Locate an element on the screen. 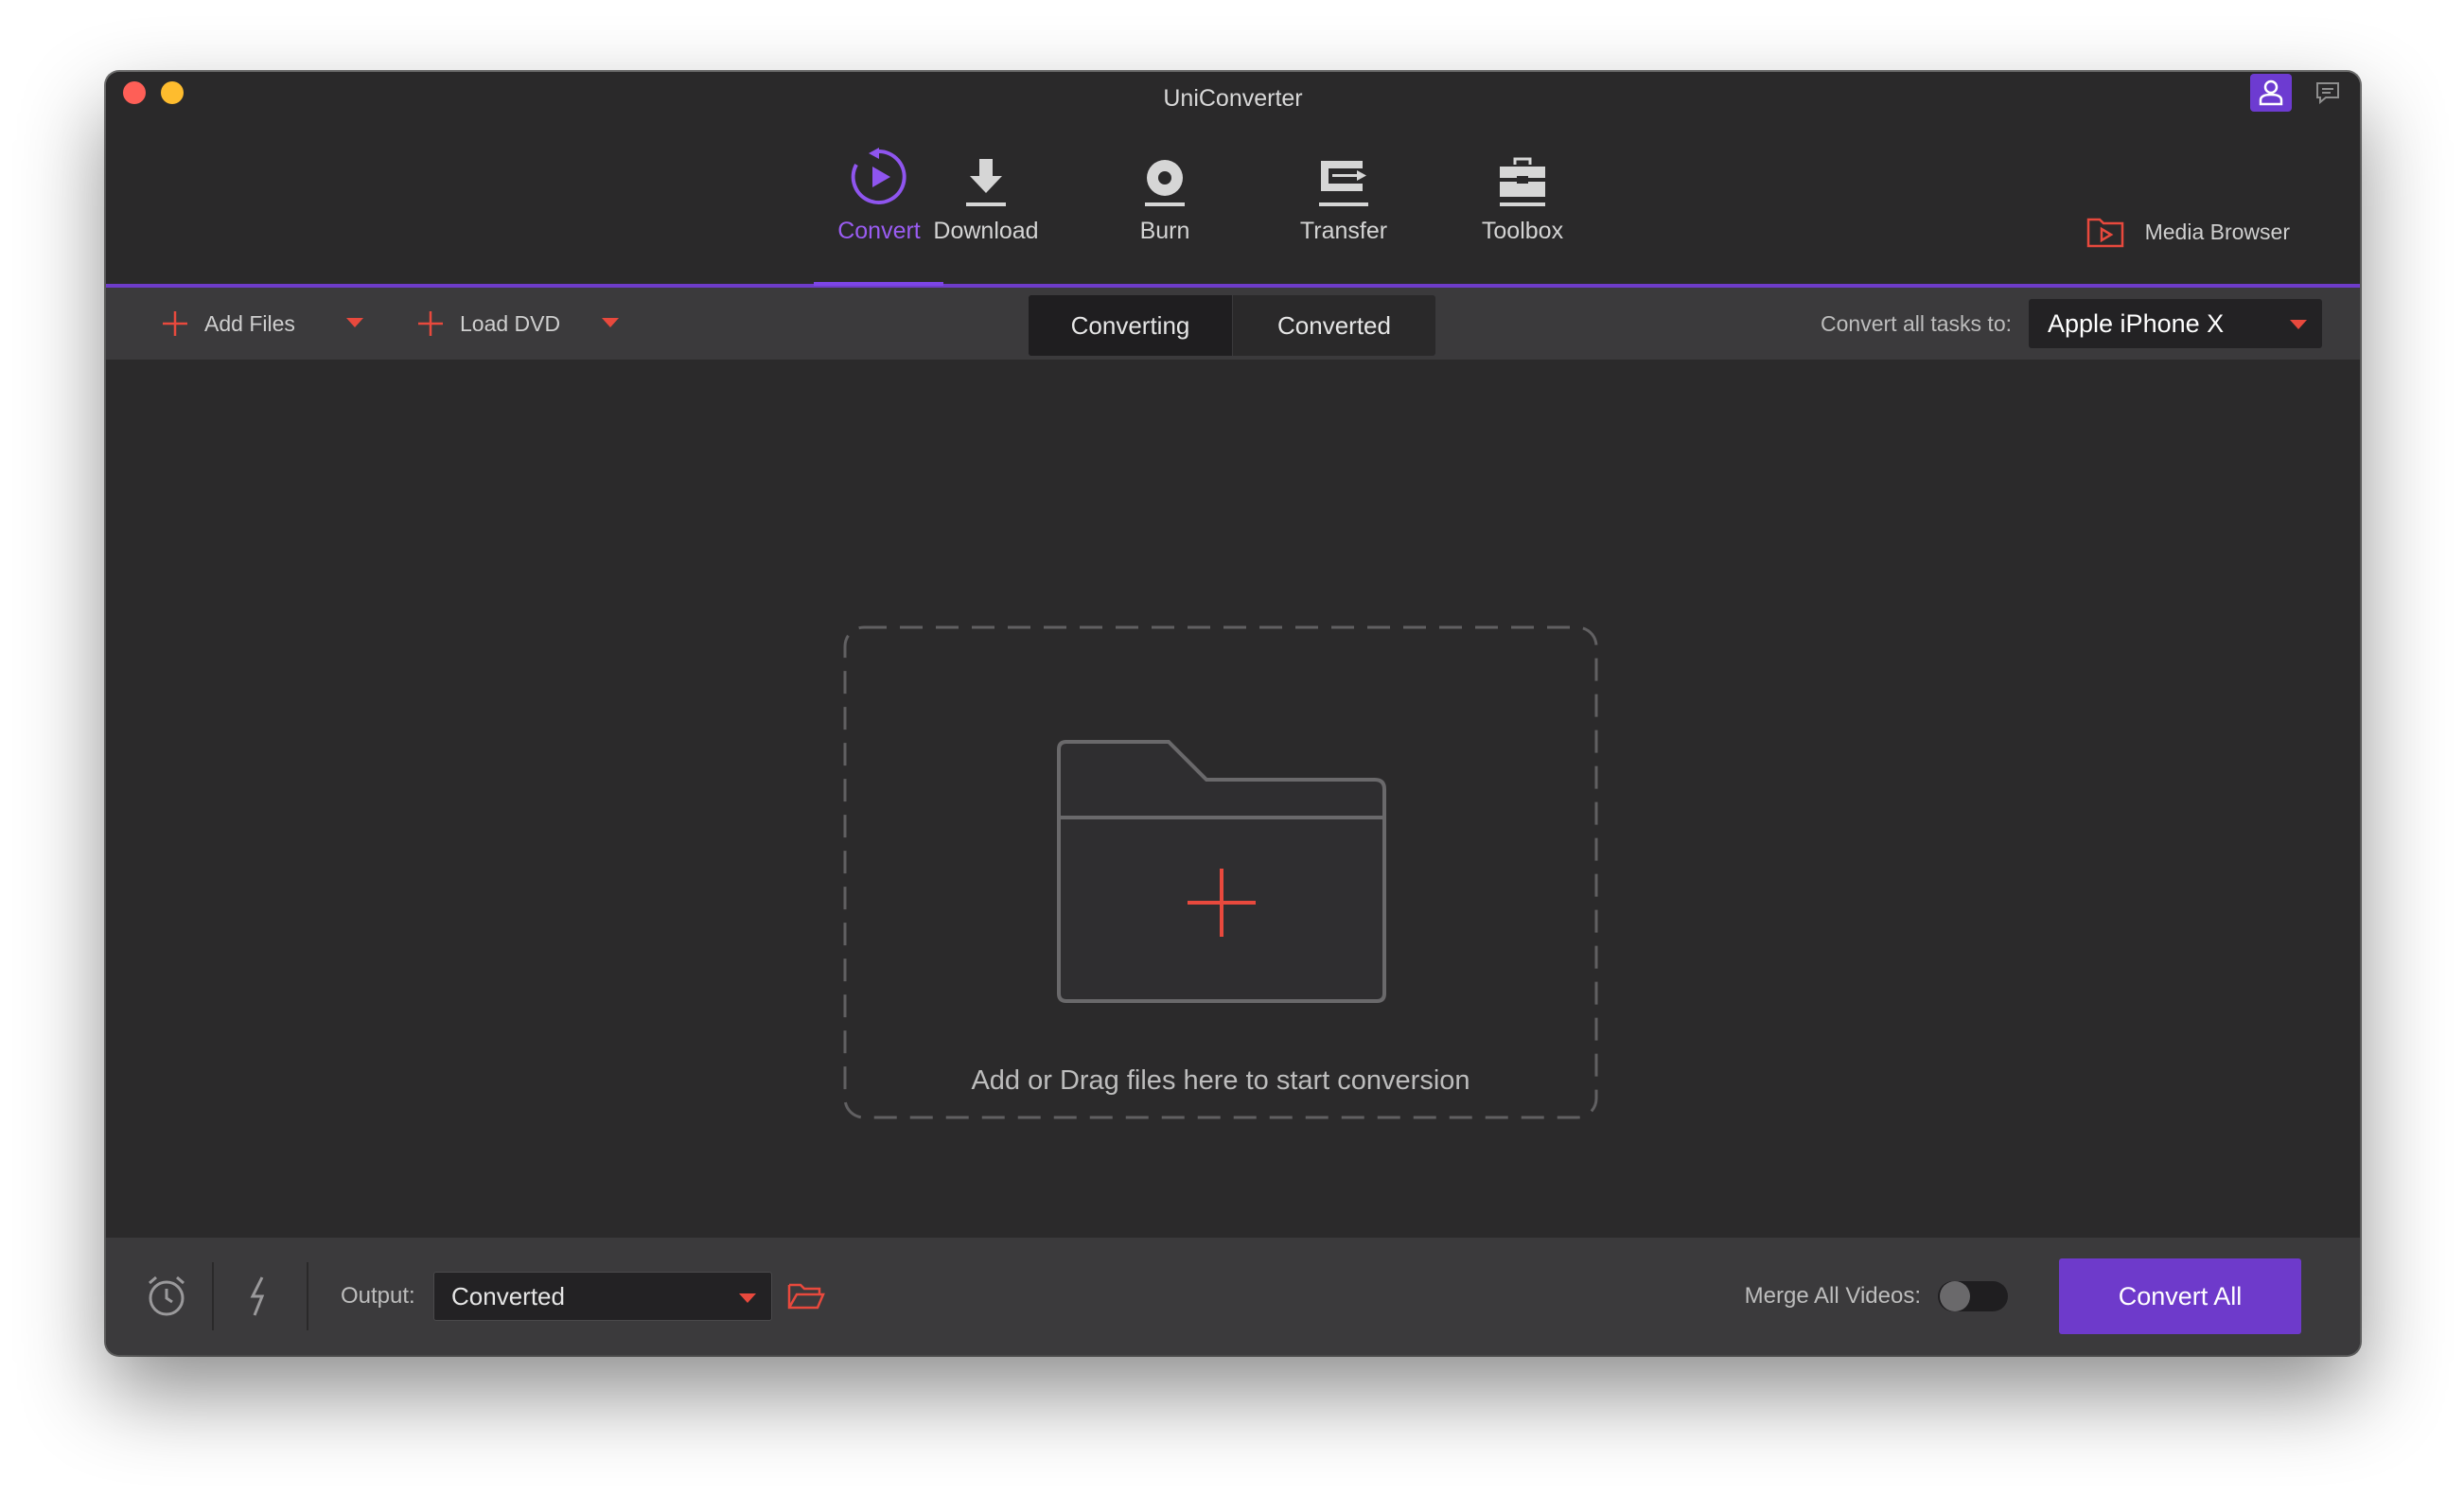  nav-transfer: Transfer is located at coordinates (1343, 210).